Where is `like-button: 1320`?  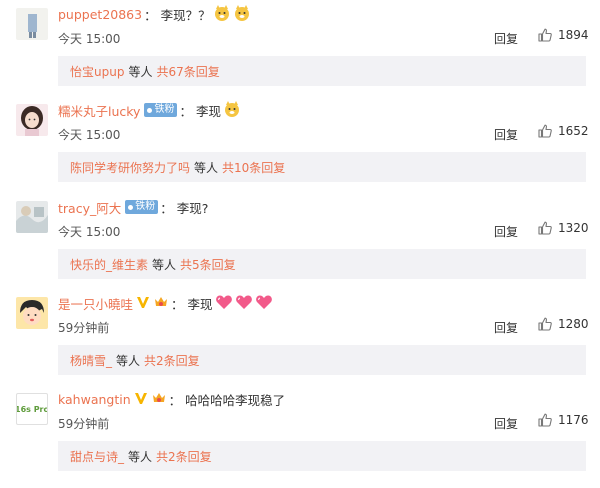
like-button: 1320 is located at coordinates (563, 228).